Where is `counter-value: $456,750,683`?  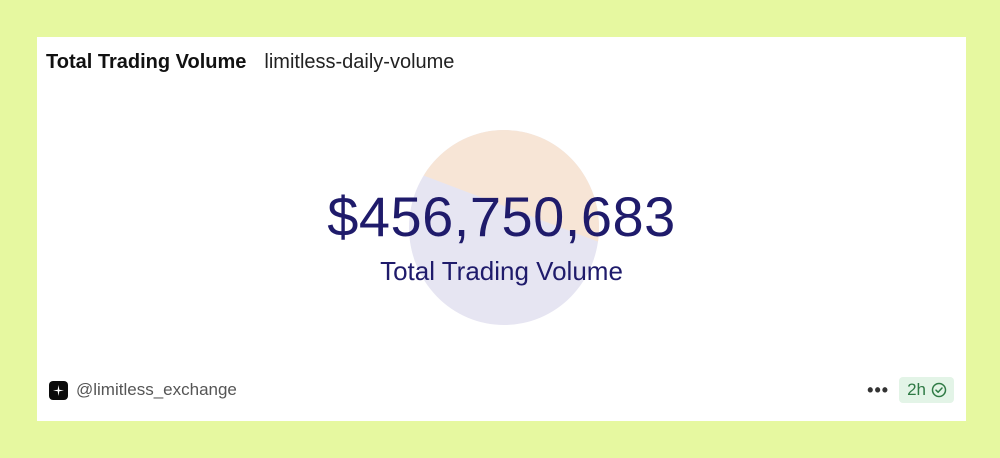
counter-value: $456,750,683 is located at coordinates (501, 216).